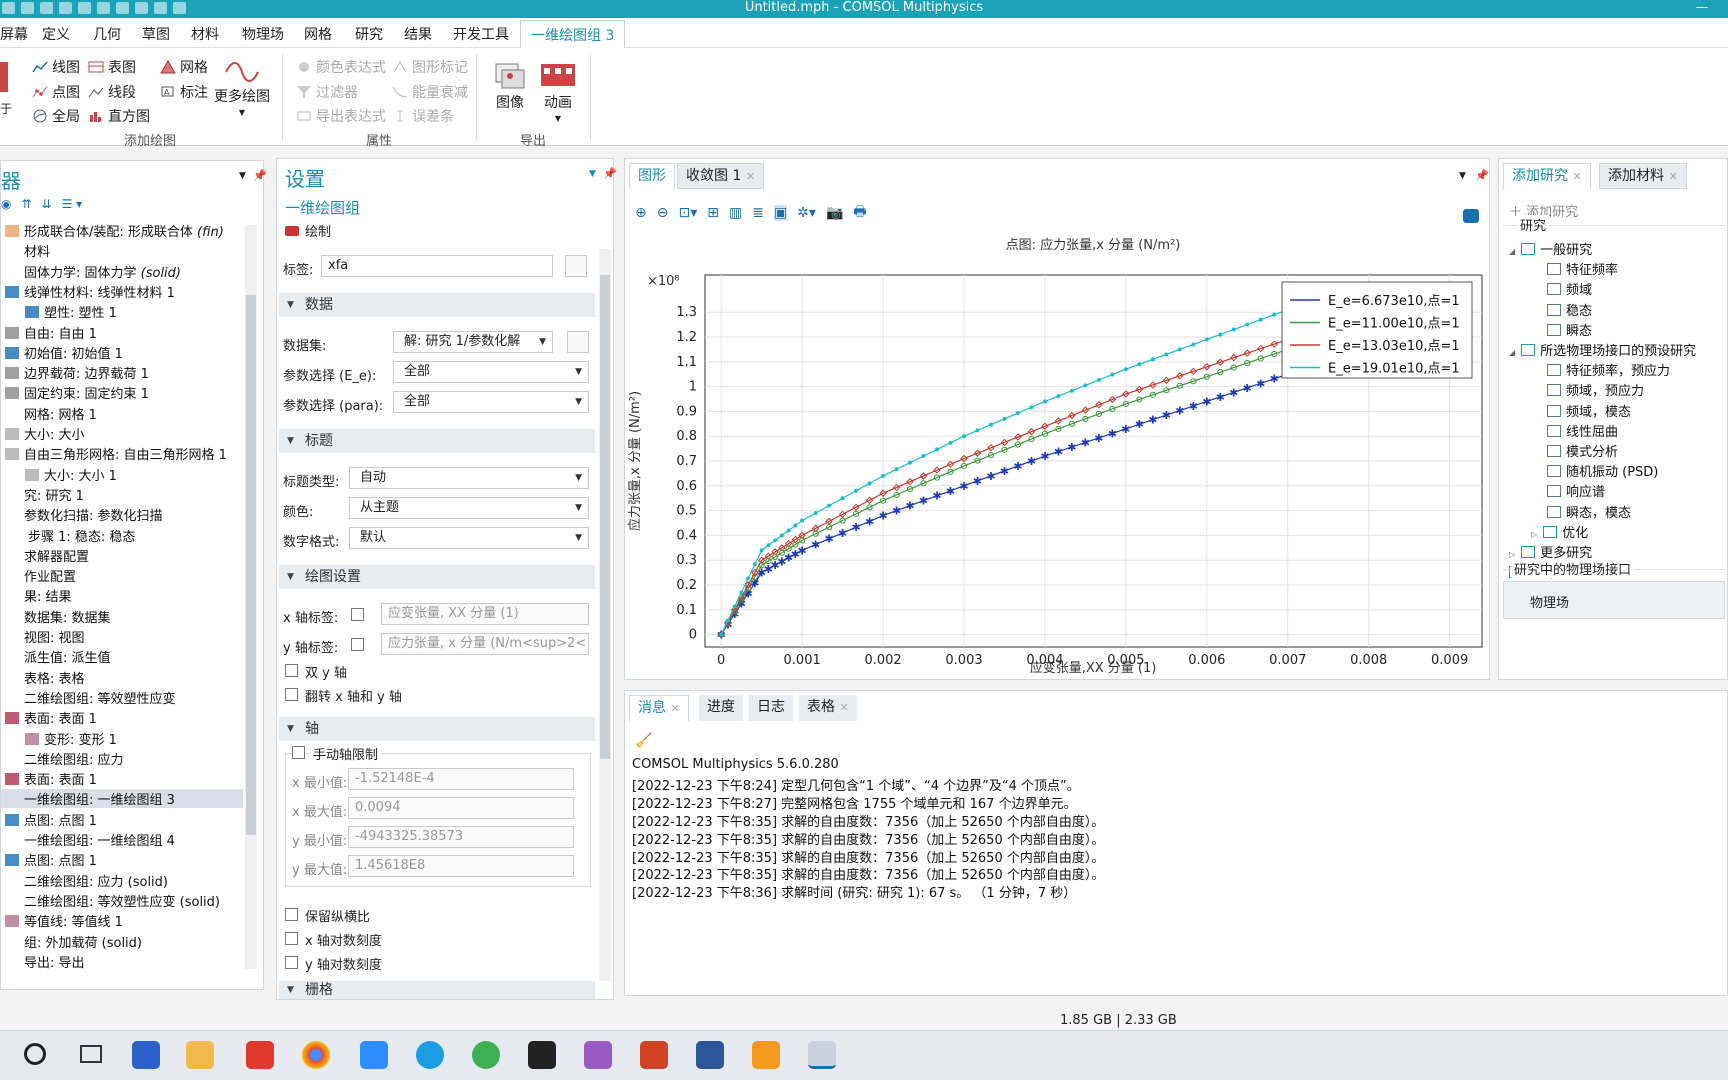  Describe the element at coordinates (263, 34) in the screenshot. I see `tab-physics: 物理场` at that location.